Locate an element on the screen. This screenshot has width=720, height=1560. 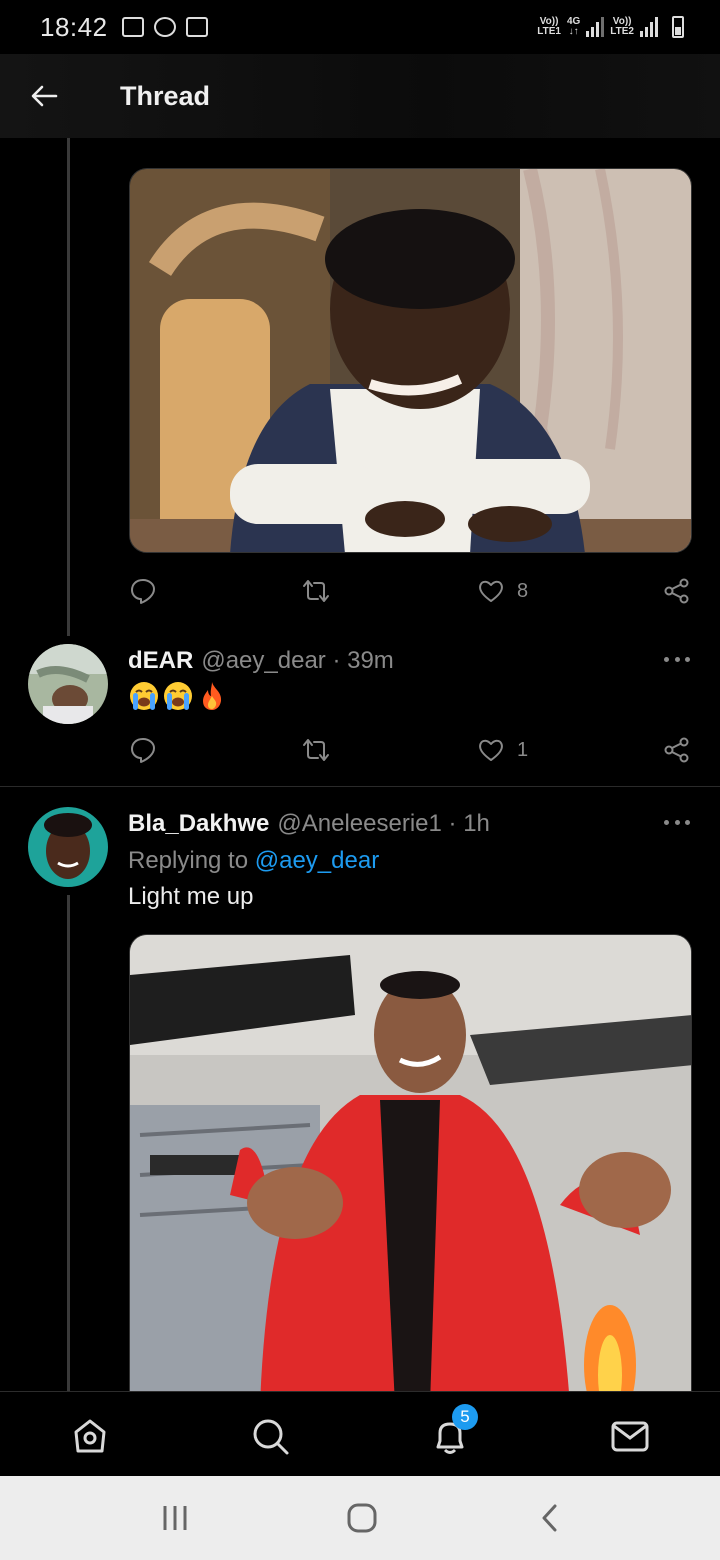
home-icon is located at coordinates (90, 1436).